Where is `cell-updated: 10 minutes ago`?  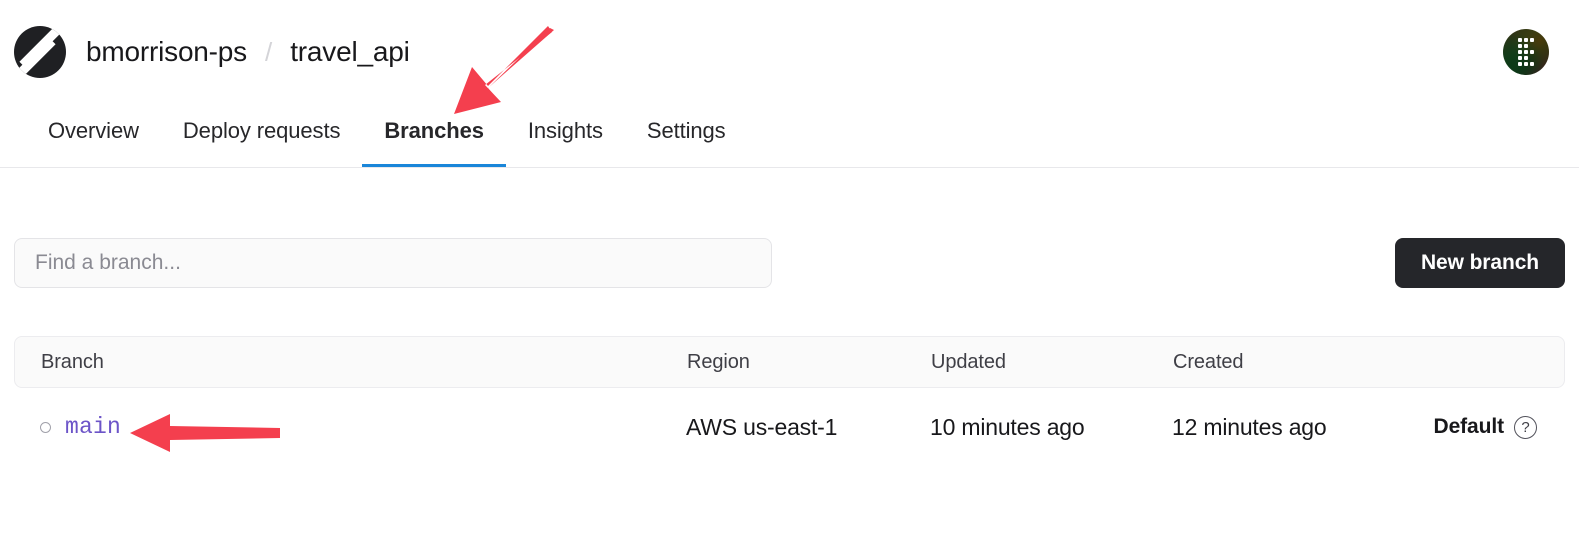
cell-updated: 10 minutes ago is located at coordinates (1007, 426).